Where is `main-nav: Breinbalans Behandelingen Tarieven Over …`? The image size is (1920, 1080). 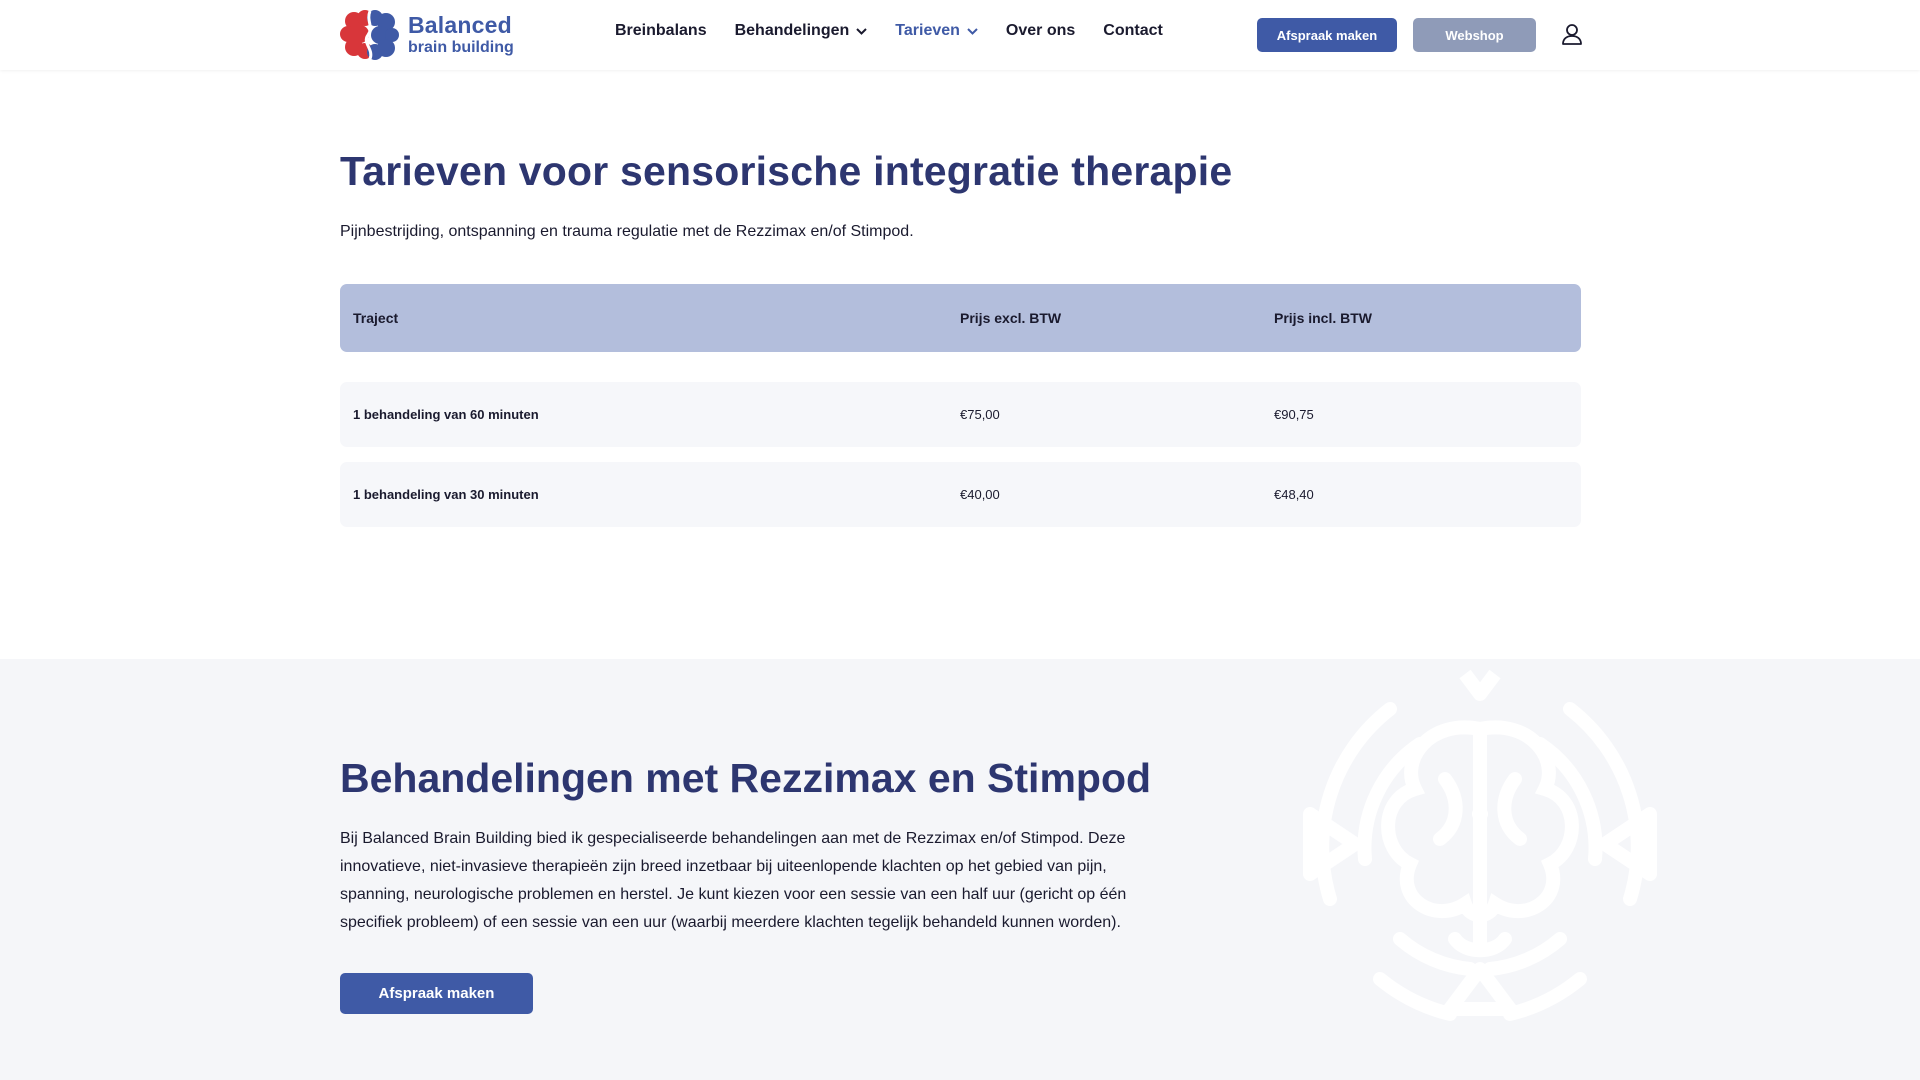
main-nav: Breinbalans Behandelingen Tarieven Over … is located at coordinates (903, 31).